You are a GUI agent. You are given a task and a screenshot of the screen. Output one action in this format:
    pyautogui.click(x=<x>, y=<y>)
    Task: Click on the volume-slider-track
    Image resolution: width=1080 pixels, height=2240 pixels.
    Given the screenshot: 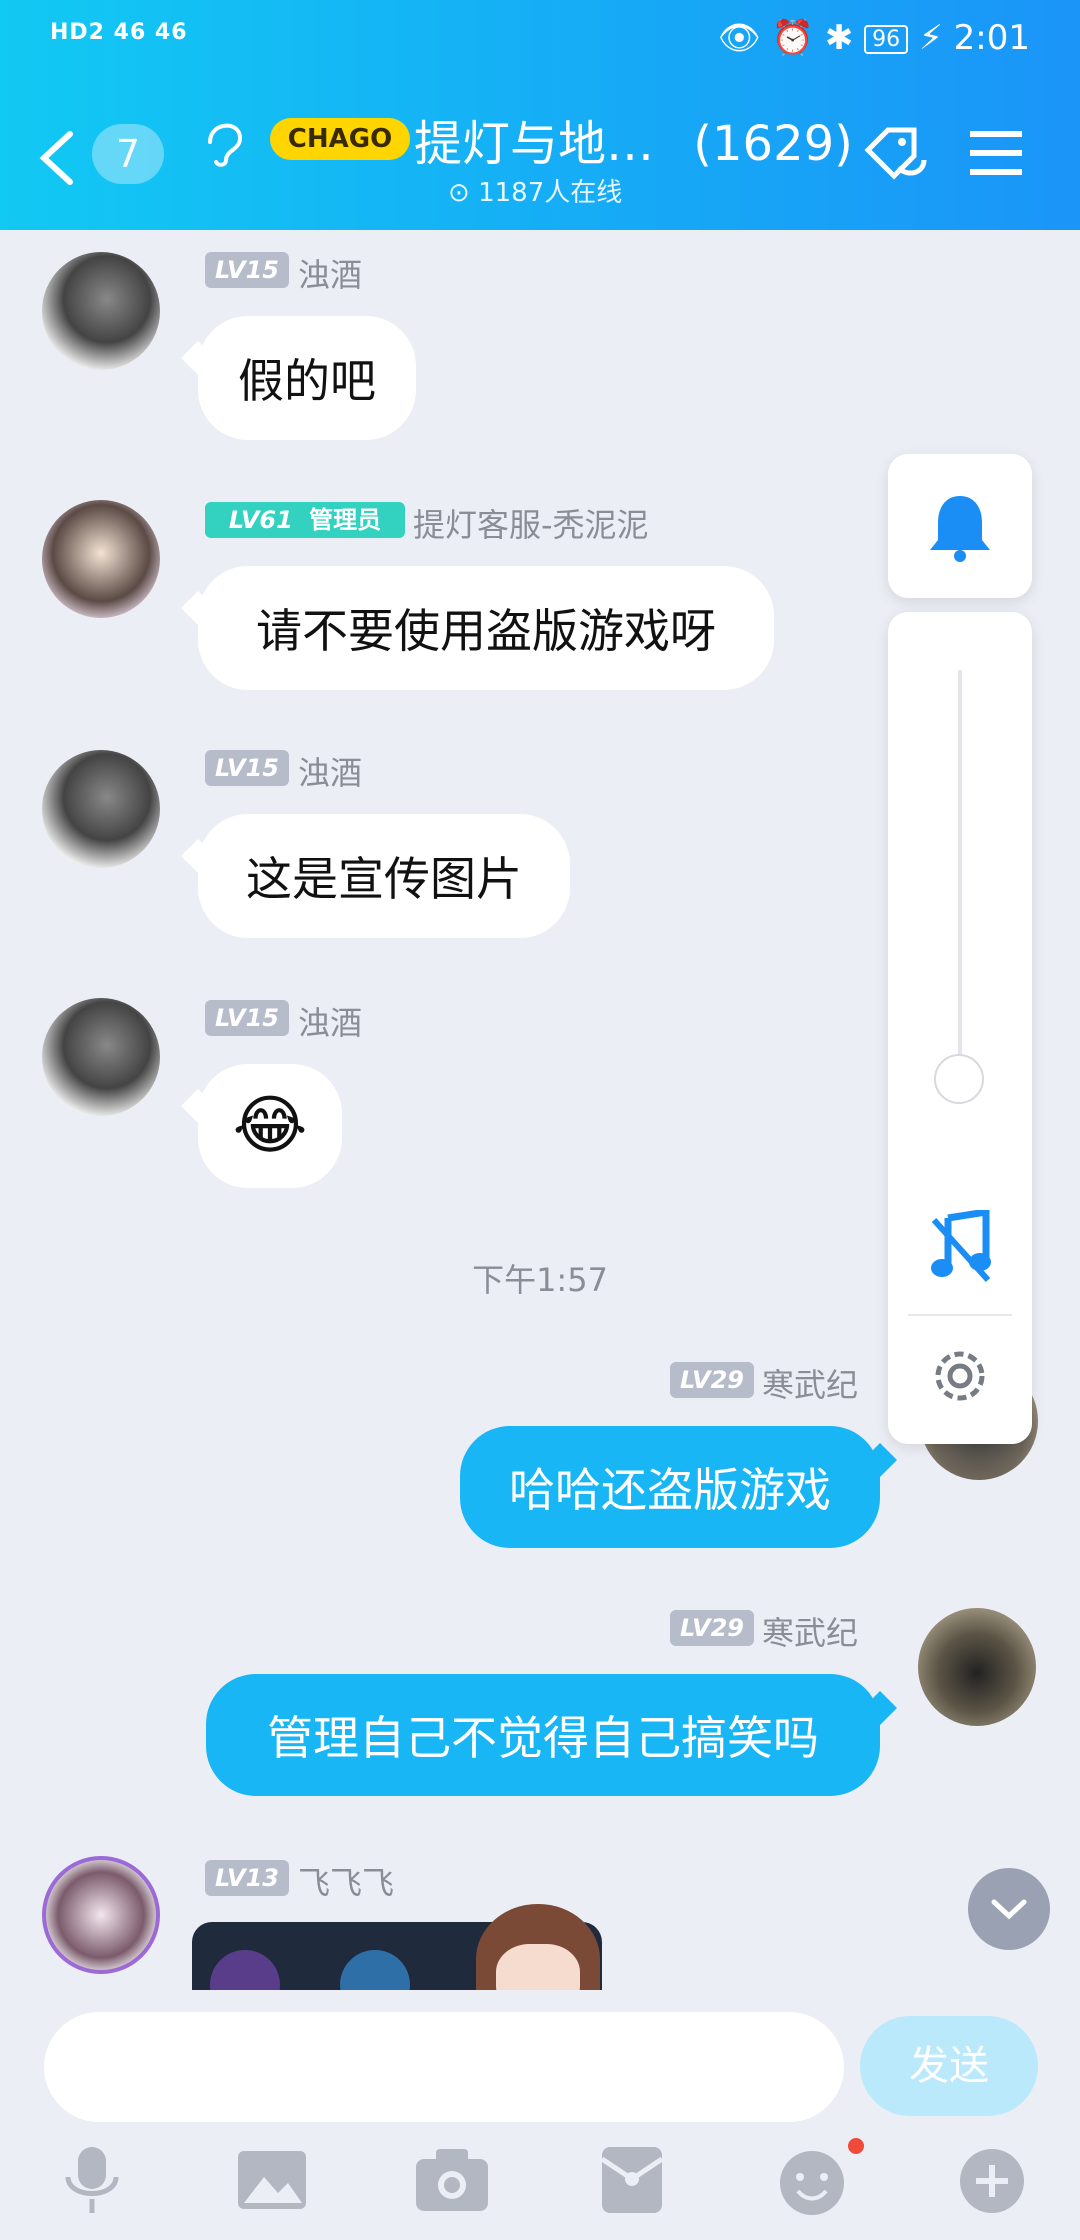 What is the action you would take?
    pyautogui.click(x=960, y=875)
    